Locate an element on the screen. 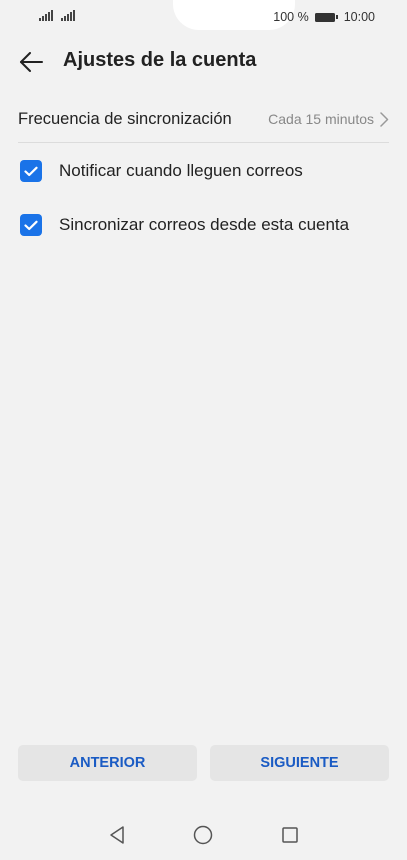  nav-back-button is located at coordinates (117, 835).